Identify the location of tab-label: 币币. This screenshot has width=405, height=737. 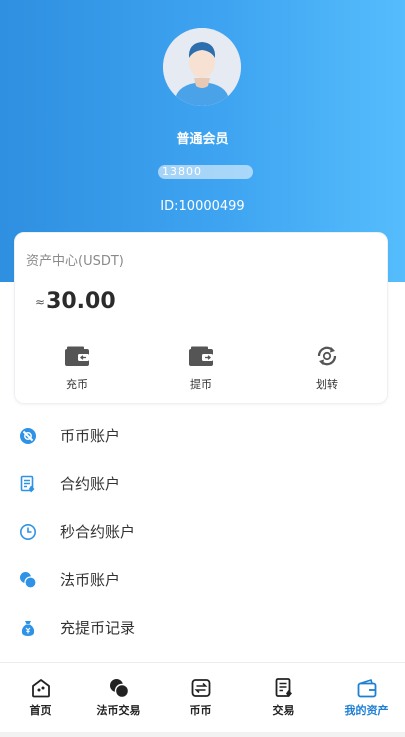
(200, 710).